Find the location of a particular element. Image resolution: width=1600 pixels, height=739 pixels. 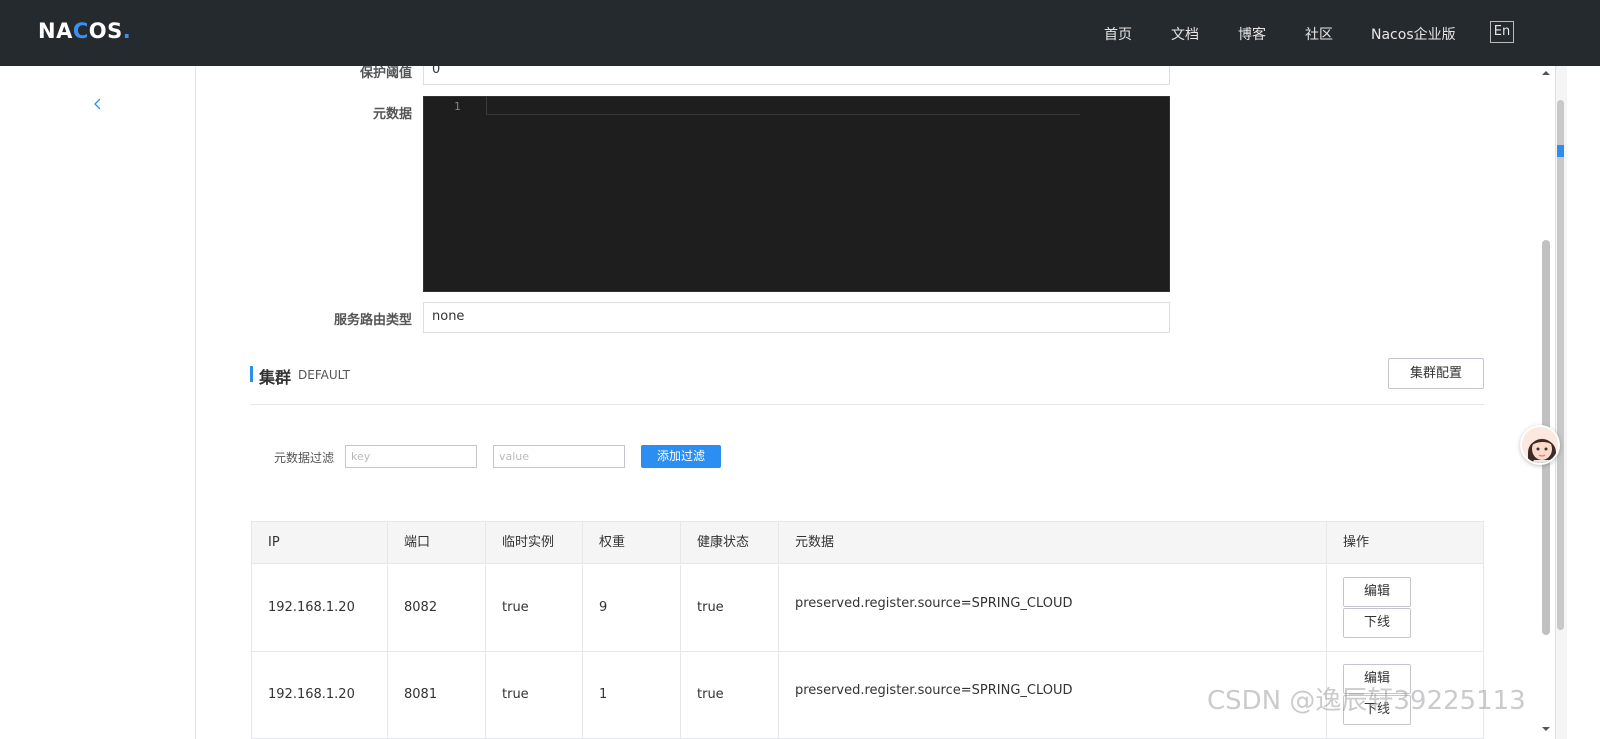

sidebar is located at coordinates (98, 402).